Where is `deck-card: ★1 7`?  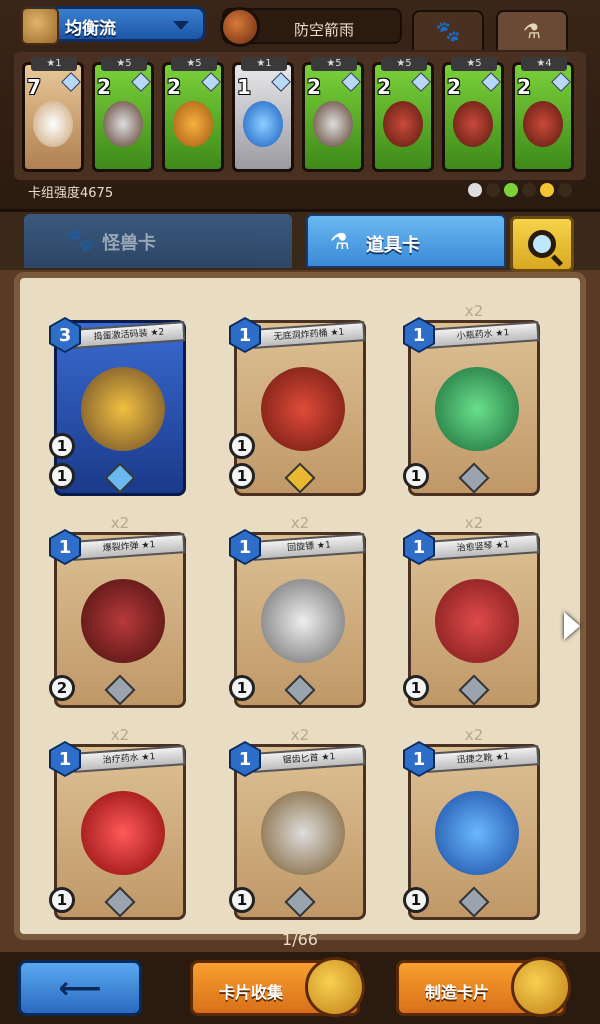
deck-card: ★1 7 is located at coordinates (53, 114).